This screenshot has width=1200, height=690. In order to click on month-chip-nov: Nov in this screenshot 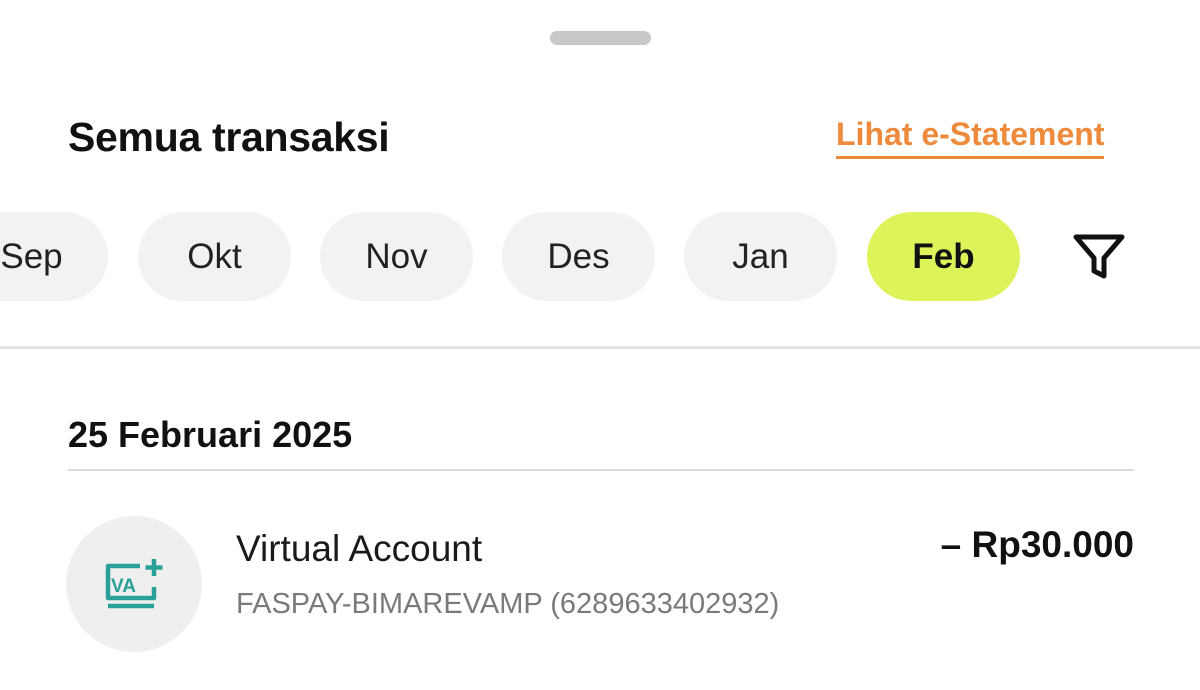, I will do `click(396, 256)`.